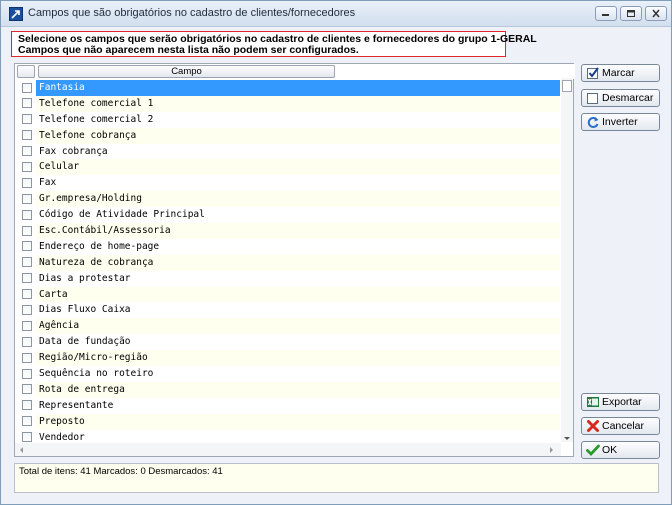  What do you see at coordinates (628, 98) in the screenshot?
I see `desmarcar-label: Desmarcar` at bounding box center [628, 98].